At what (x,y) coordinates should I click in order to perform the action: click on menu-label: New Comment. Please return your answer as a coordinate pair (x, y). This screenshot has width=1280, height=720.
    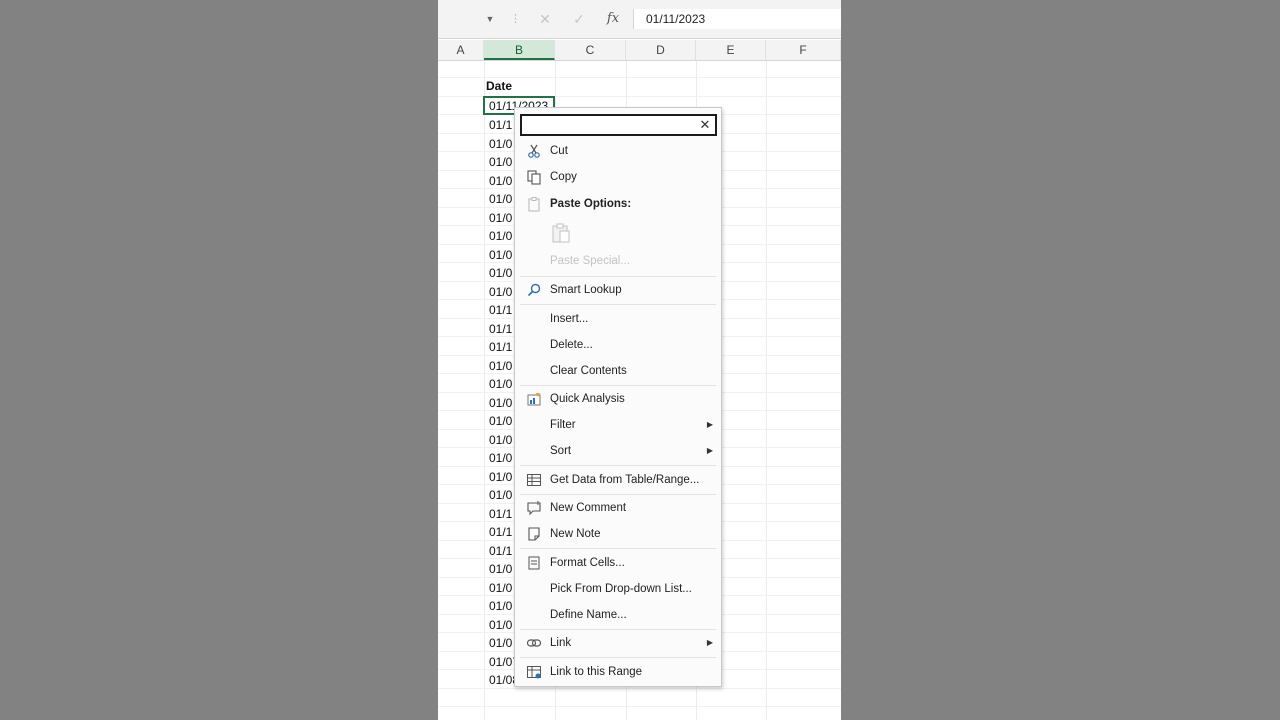
    Looking at the image, I should click on (588, 508).